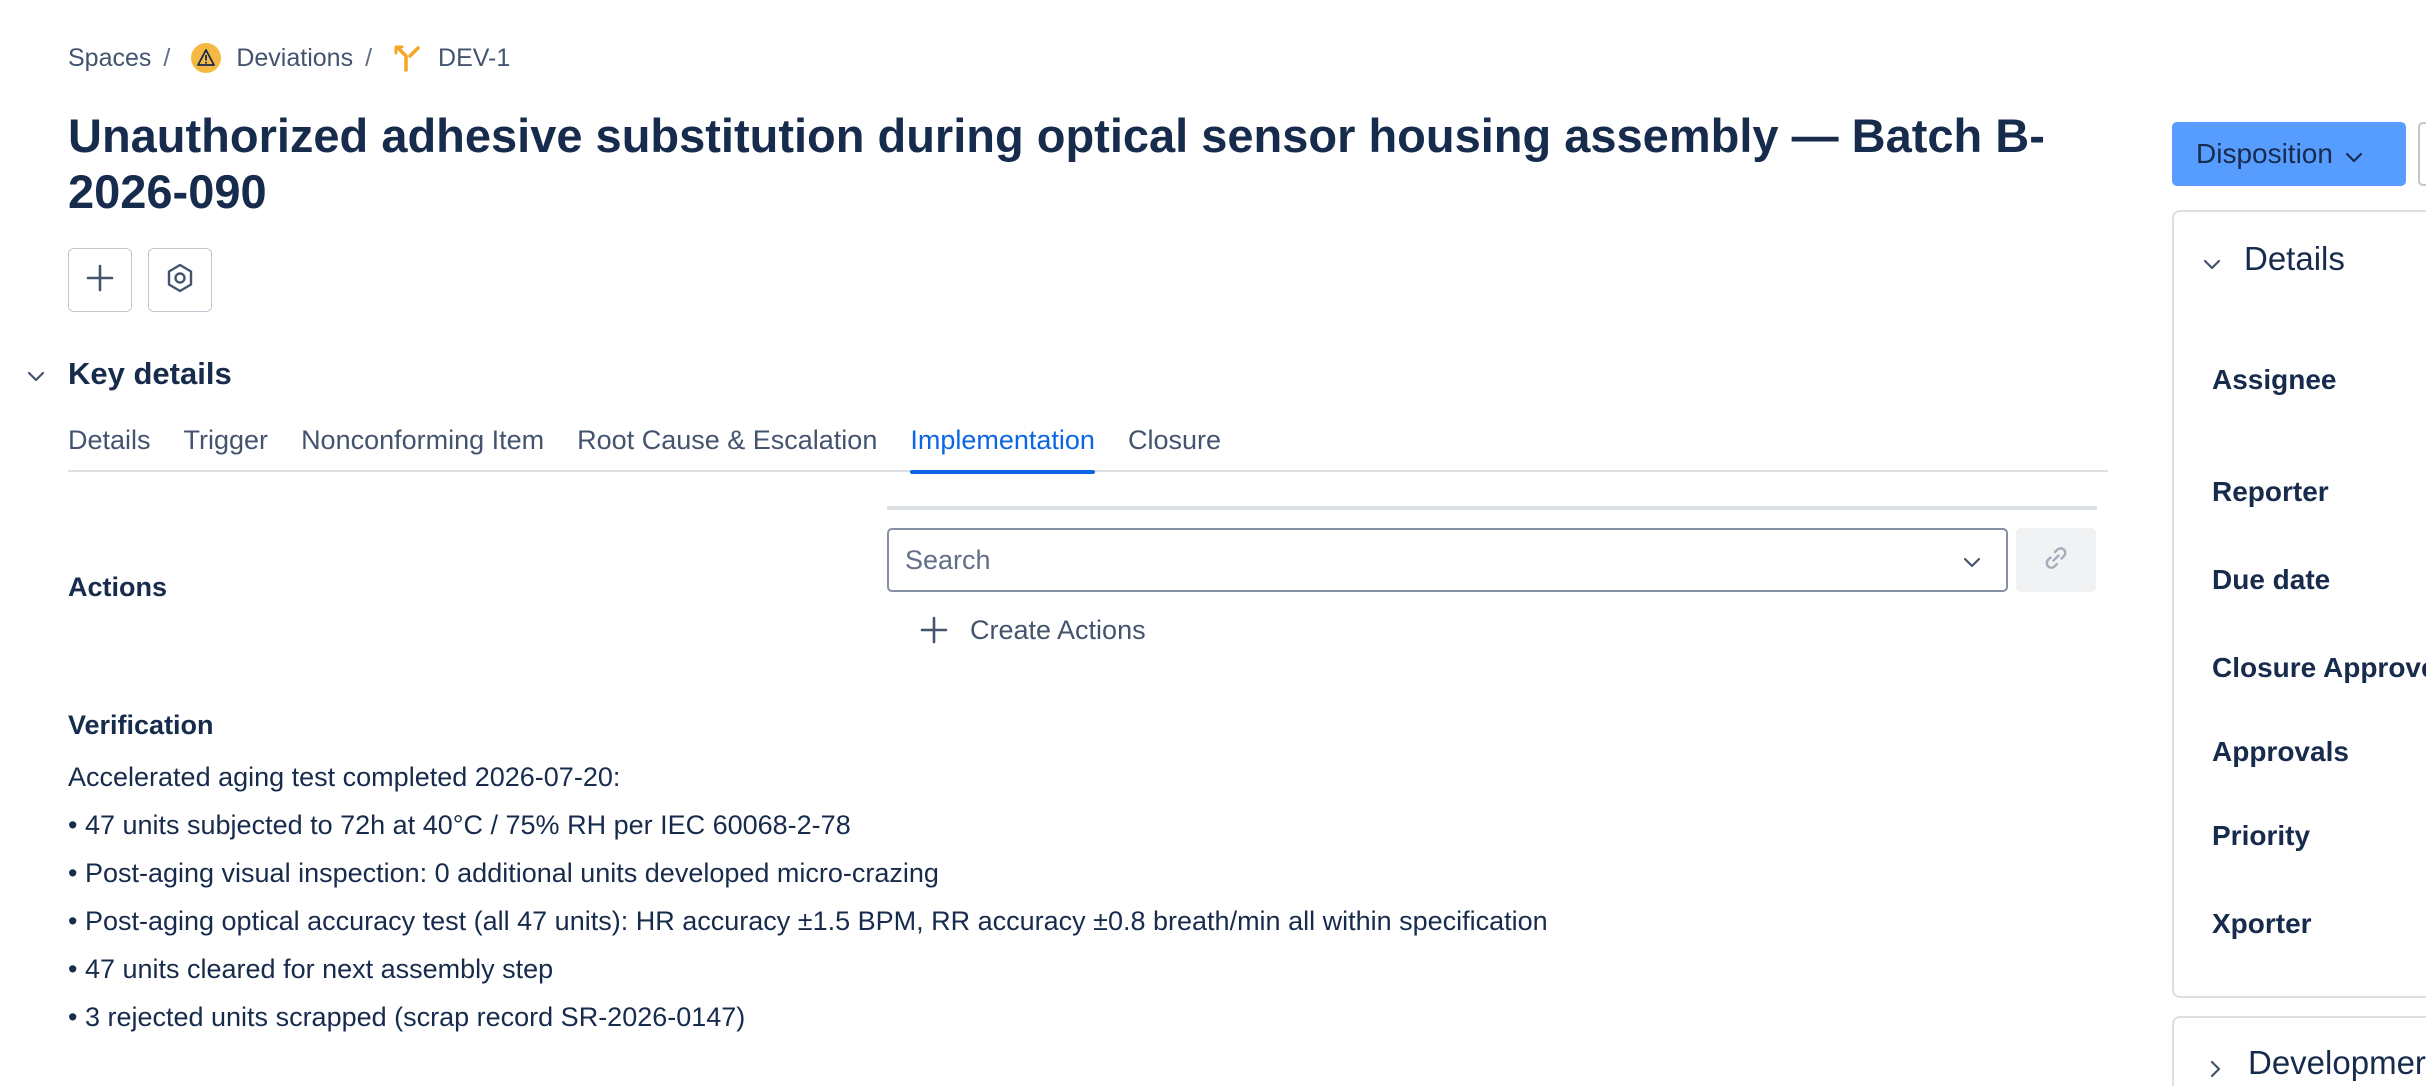 The height and width of the screenshot is (1086, 2426). I want to click on breadcrumb-issue-key: DEV-1, so click(474, 58).